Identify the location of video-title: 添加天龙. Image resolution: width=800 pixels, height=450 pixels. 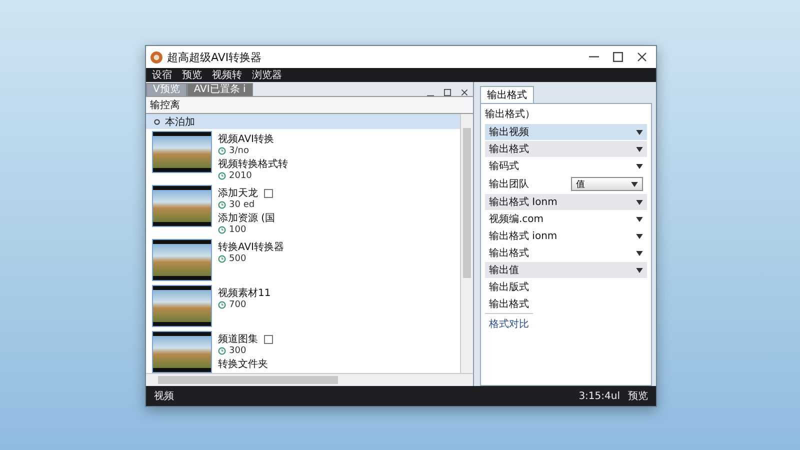
(238, 193).